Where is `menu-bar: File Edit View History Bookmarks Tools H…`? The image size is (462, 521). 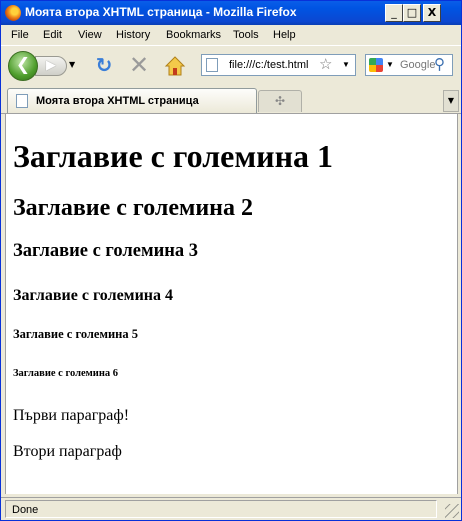
menu-bar: File Edit View History Bookmarks Tools H… is located at coordinates (231, 35).